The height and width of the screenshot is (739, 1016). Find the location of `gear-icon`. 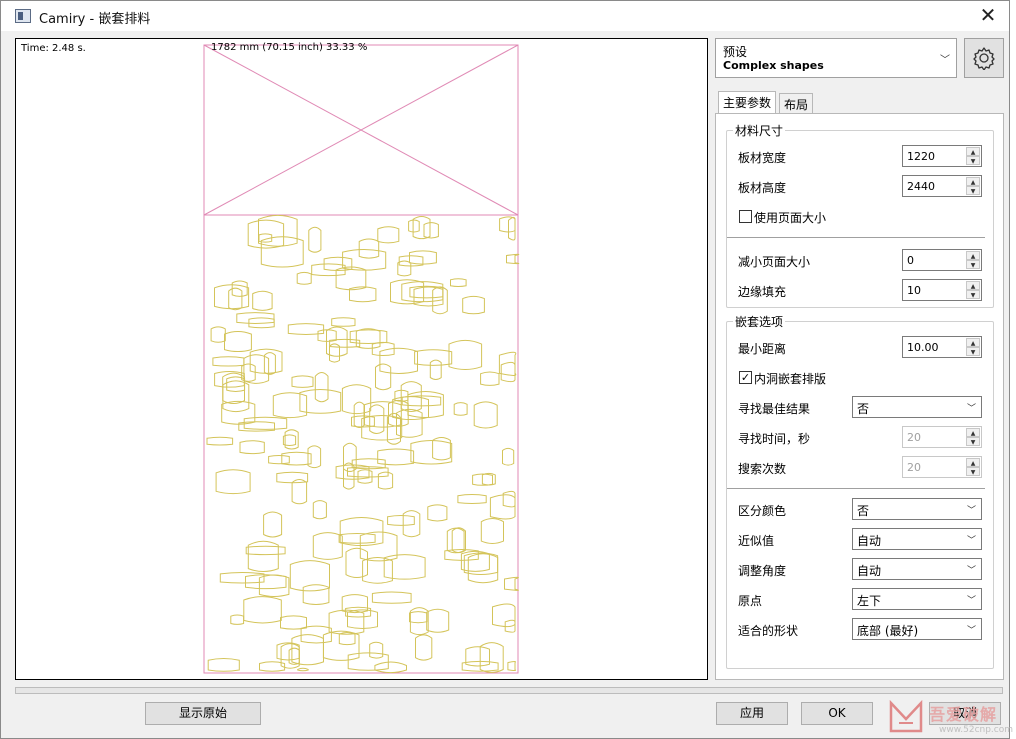

gear-icon is located at coordinates (984, 58).